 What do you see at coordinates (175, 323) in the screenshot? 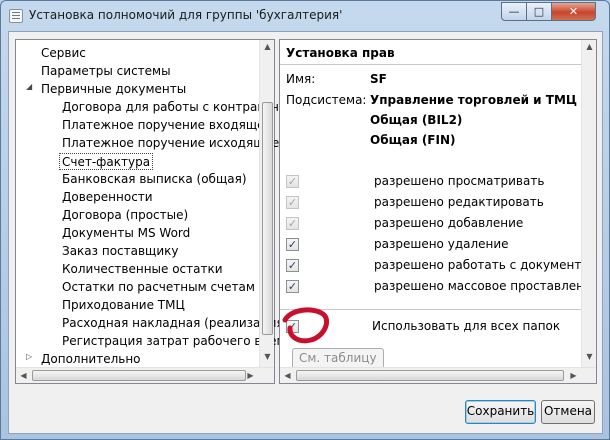
I see `tree-item: Расходная накладная (реализация)` at bounding box center [175, 323].